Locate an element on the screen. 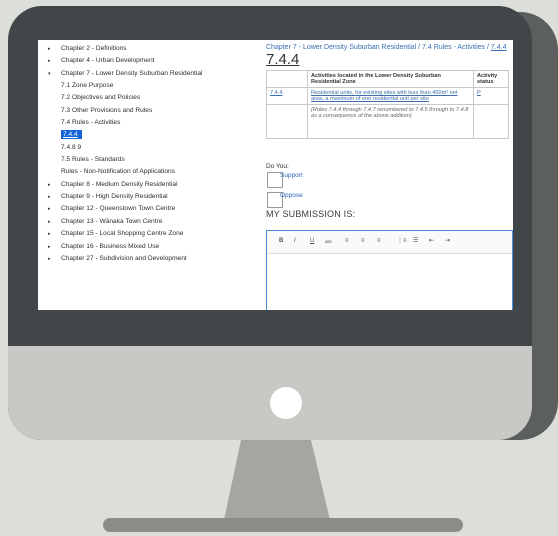 The width and height of the screenshot is (558, 536). status-link: P is located at coordinates (479, 93).